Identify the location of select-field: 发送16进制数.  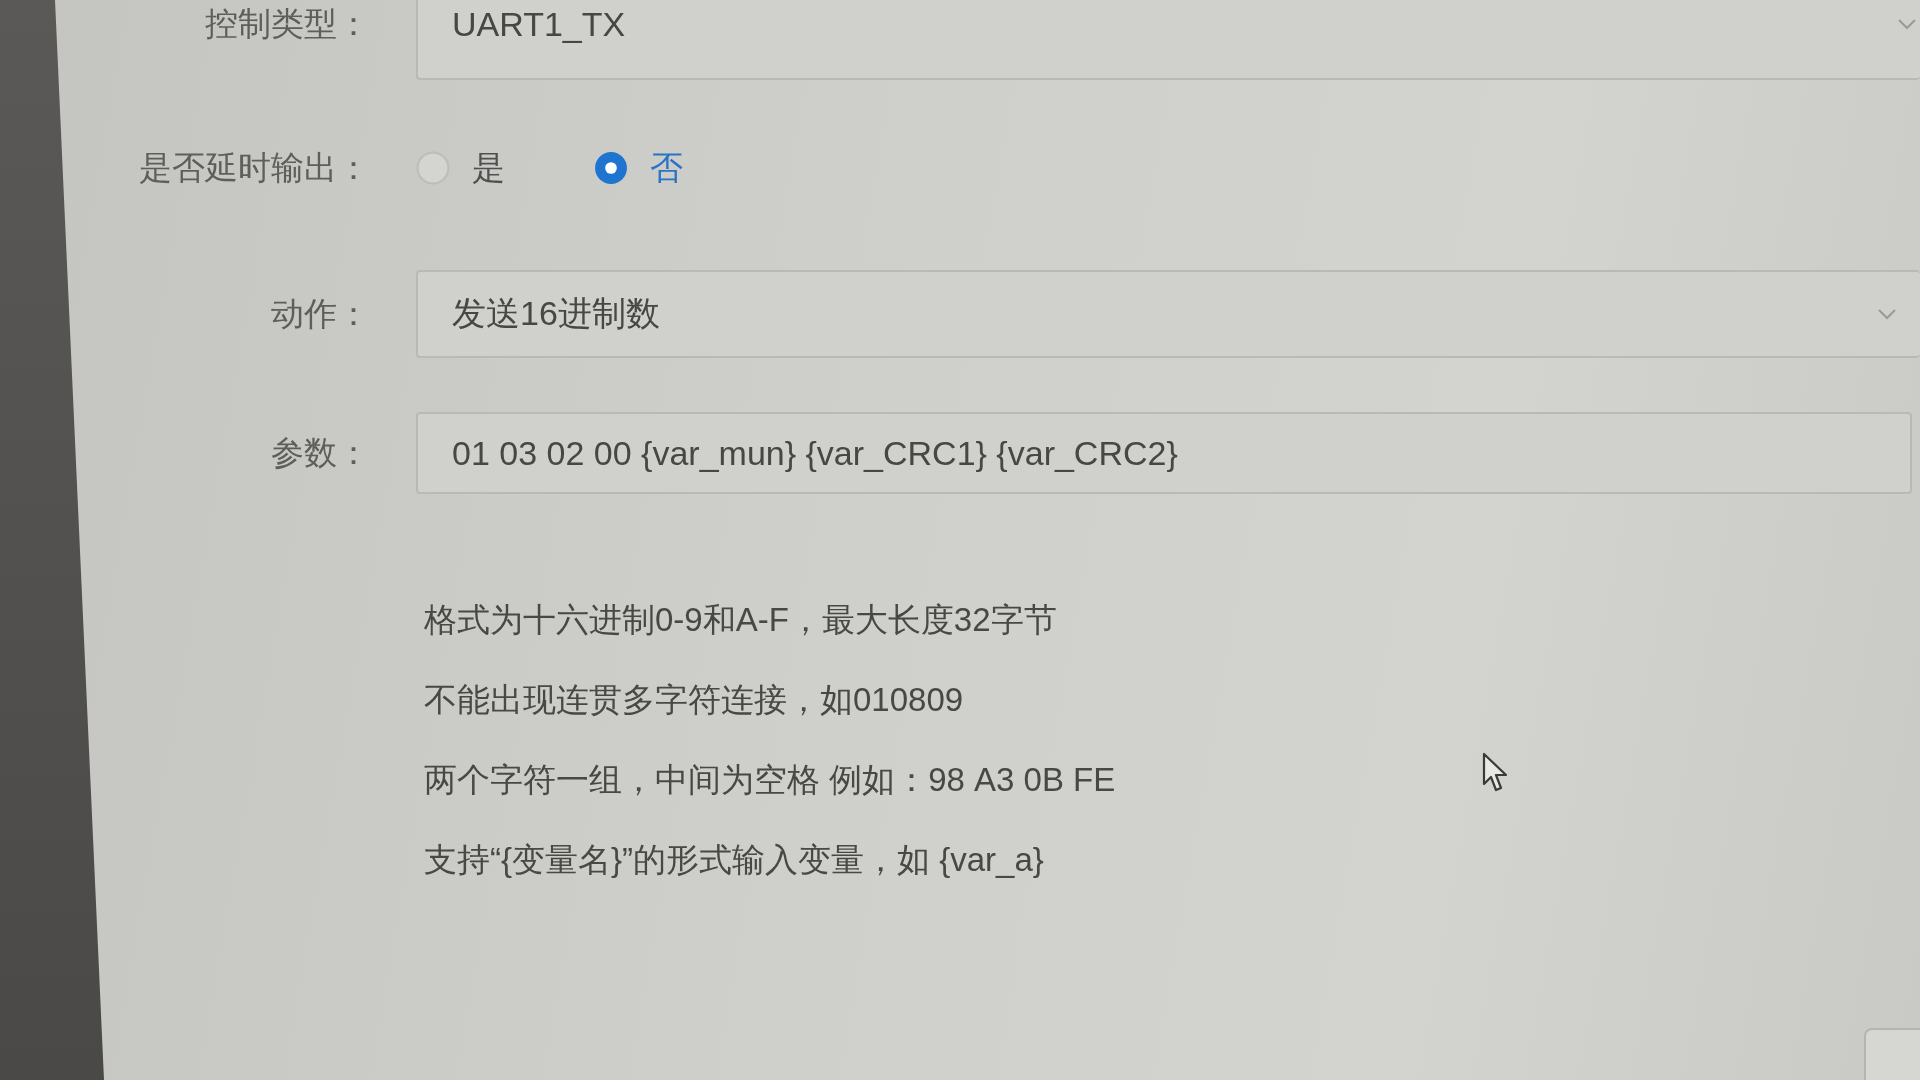
(1168, 314).